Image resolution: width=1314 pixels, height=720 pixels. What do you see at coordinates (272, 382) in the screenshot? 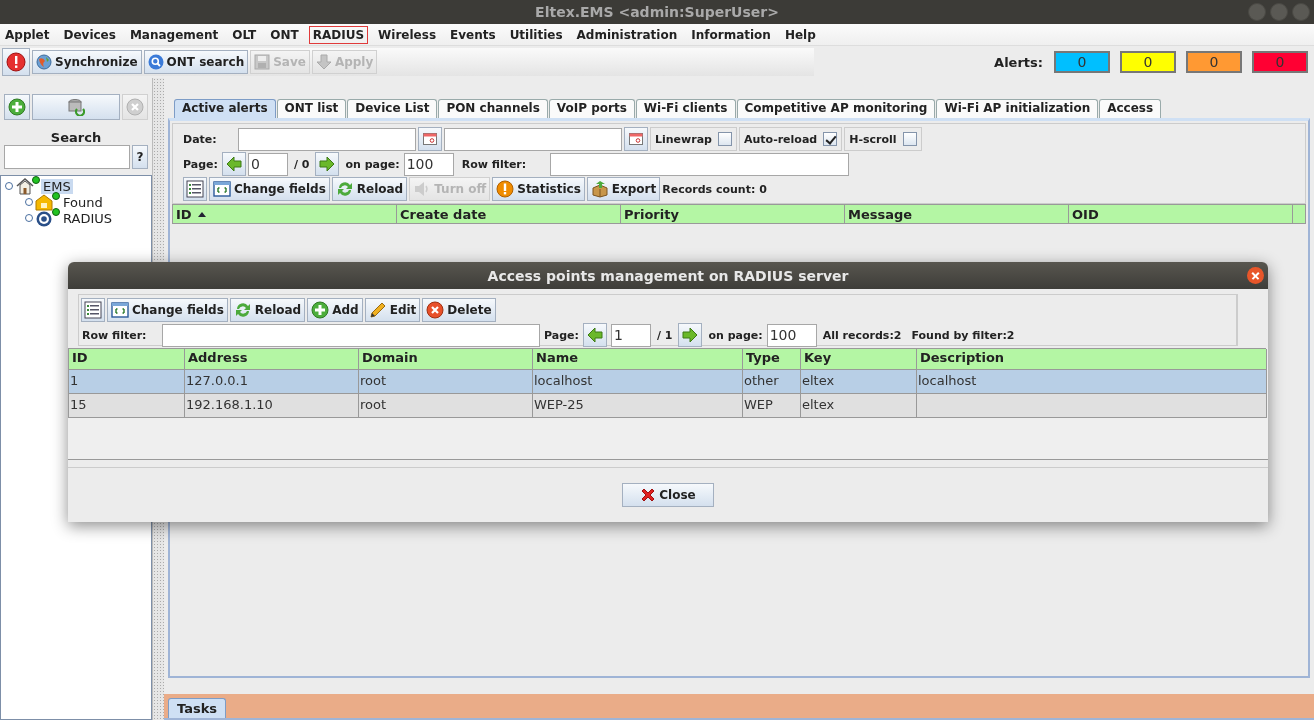
I see `table-cell: 127.0.0.1` at bounding box center [272, 382].